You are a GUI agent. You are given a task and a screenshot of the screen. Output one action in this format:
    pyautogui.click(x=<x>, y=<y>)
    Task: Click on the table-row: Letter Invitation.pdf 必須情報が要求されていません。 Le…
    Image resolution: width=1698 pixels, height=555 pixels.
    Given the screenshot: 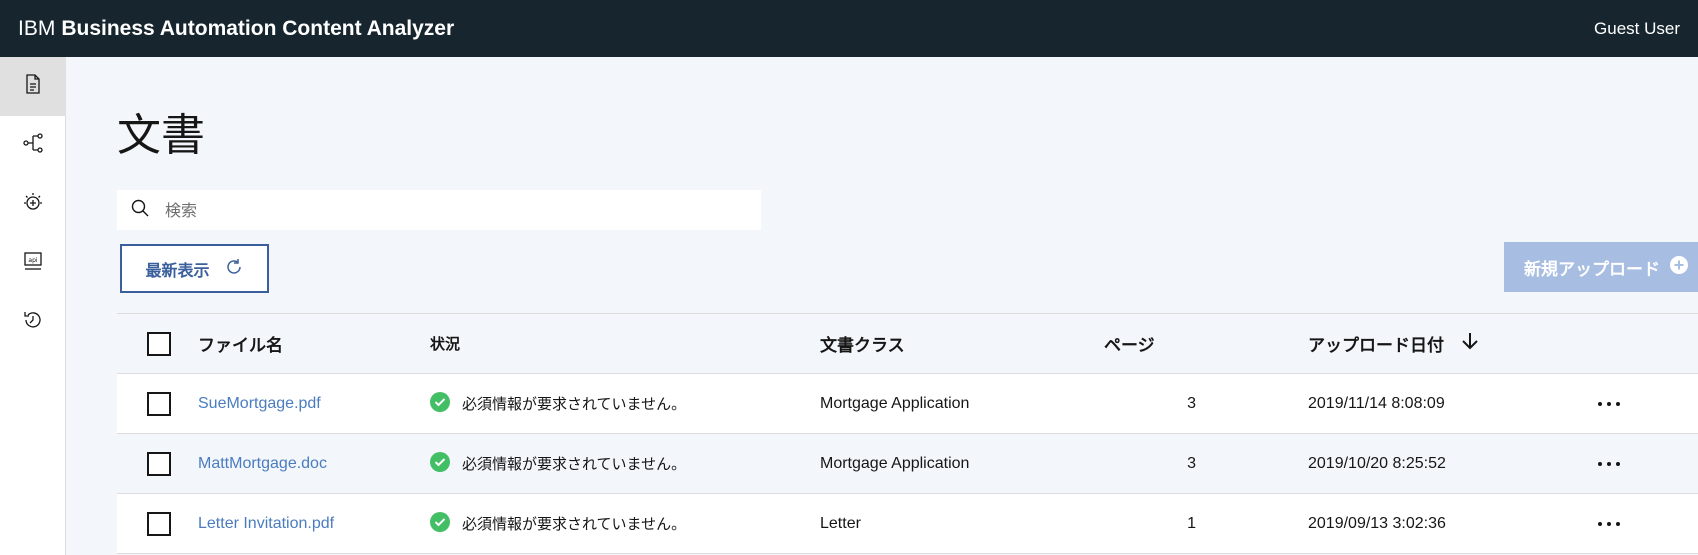 What is the action you would take?
    pyautogui.click(x=907, y=524)
    